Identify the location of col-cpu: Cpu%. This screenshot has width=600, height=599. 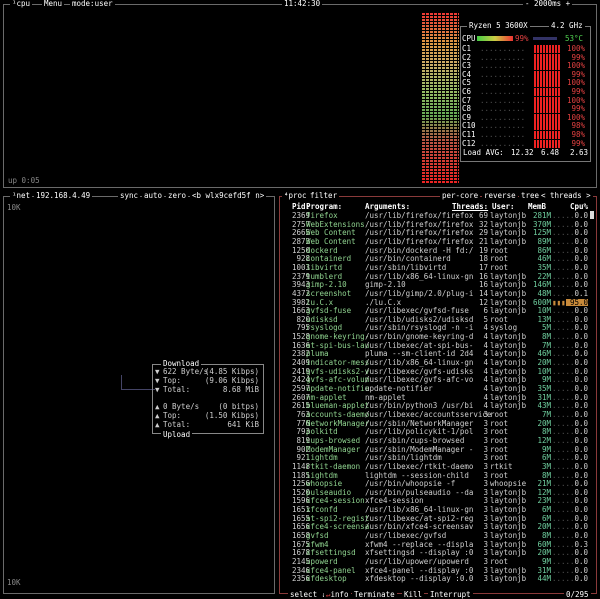
(579, 207).